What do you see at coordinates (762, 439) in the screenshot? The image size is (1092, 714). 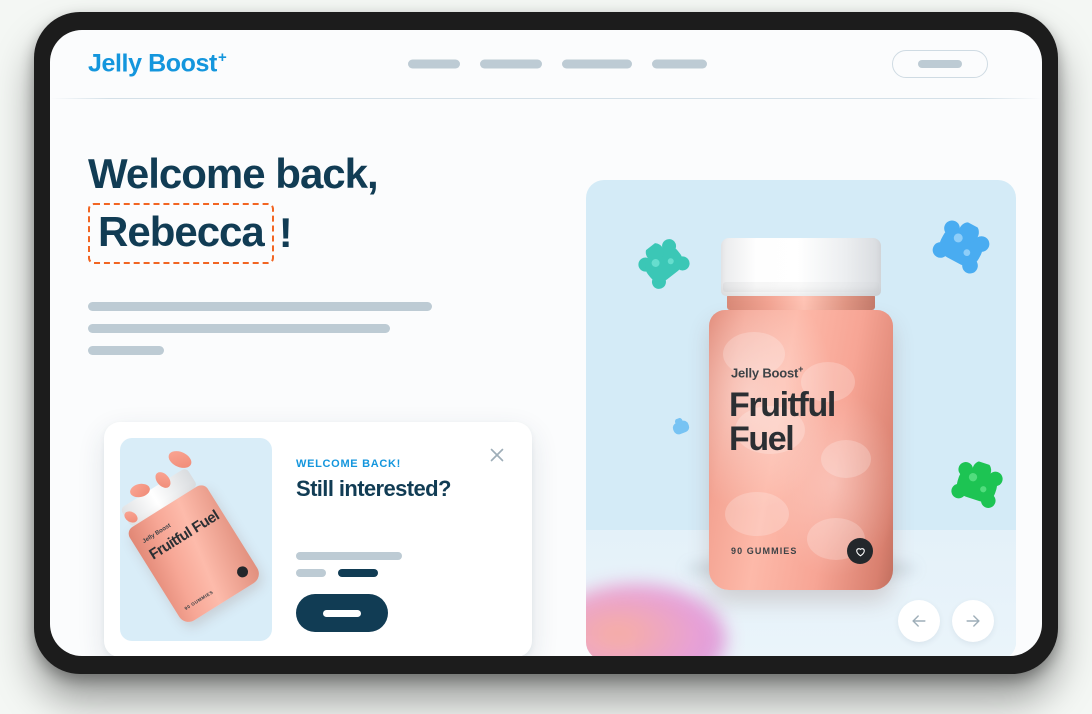 I see `bottle-label-product-name-line2: Fuel` at bounding box center [762, 439].